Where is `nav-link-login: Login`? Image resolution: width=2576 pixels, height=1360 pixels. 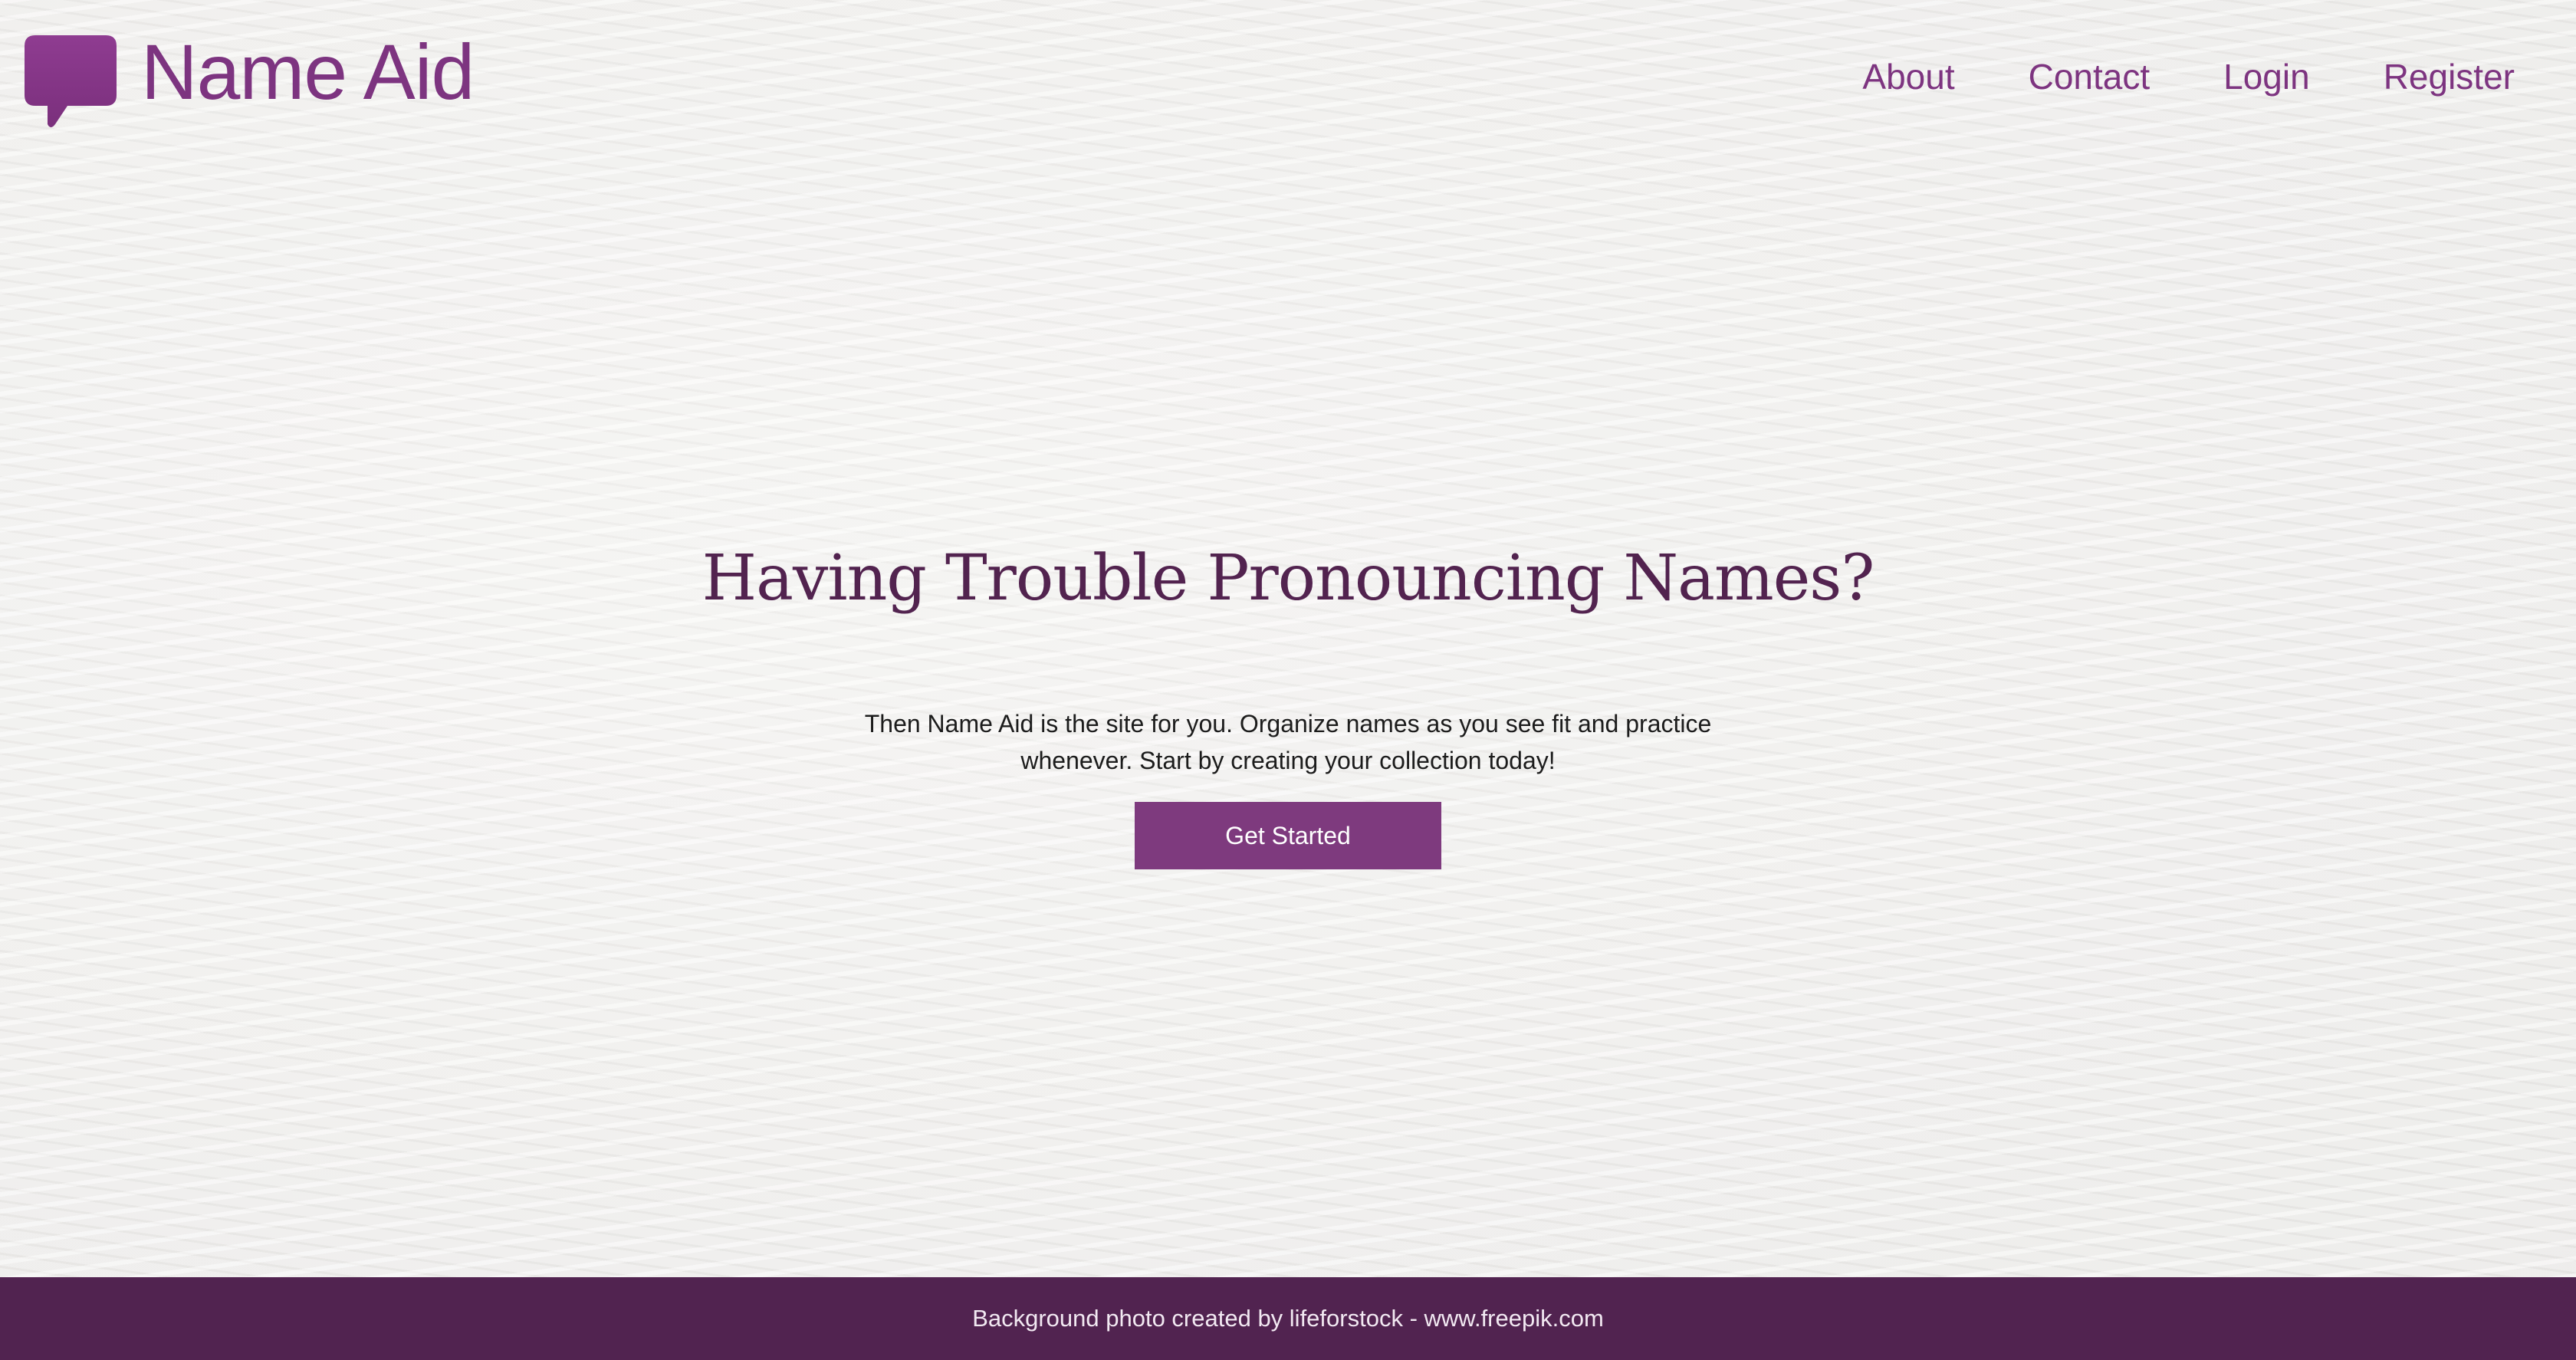 nav-link-login: Login is located at coordinates (2266, 77).